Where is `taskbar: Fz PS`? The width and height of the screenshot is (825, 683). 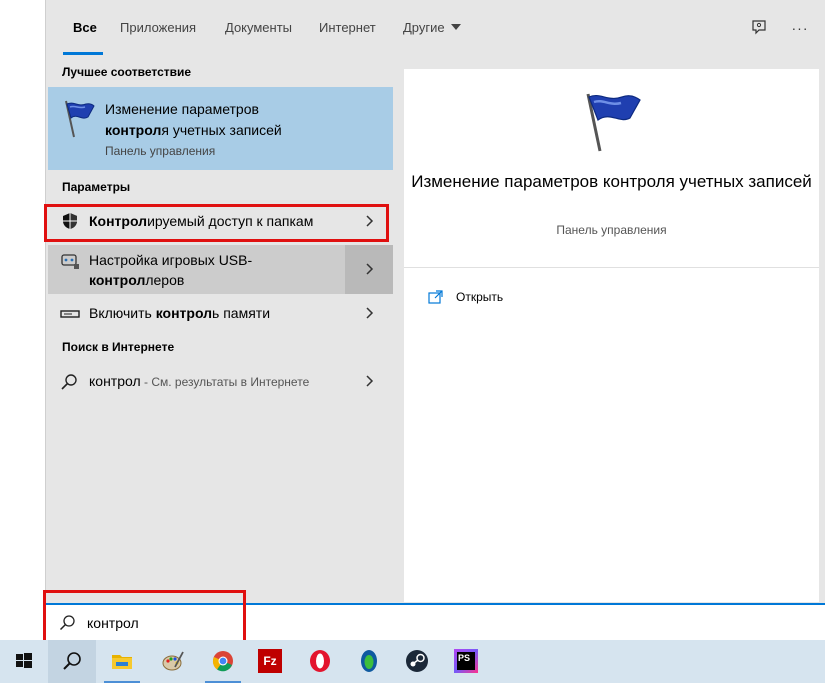
taskbar: Fz PS is located at coordinates (412, 661).